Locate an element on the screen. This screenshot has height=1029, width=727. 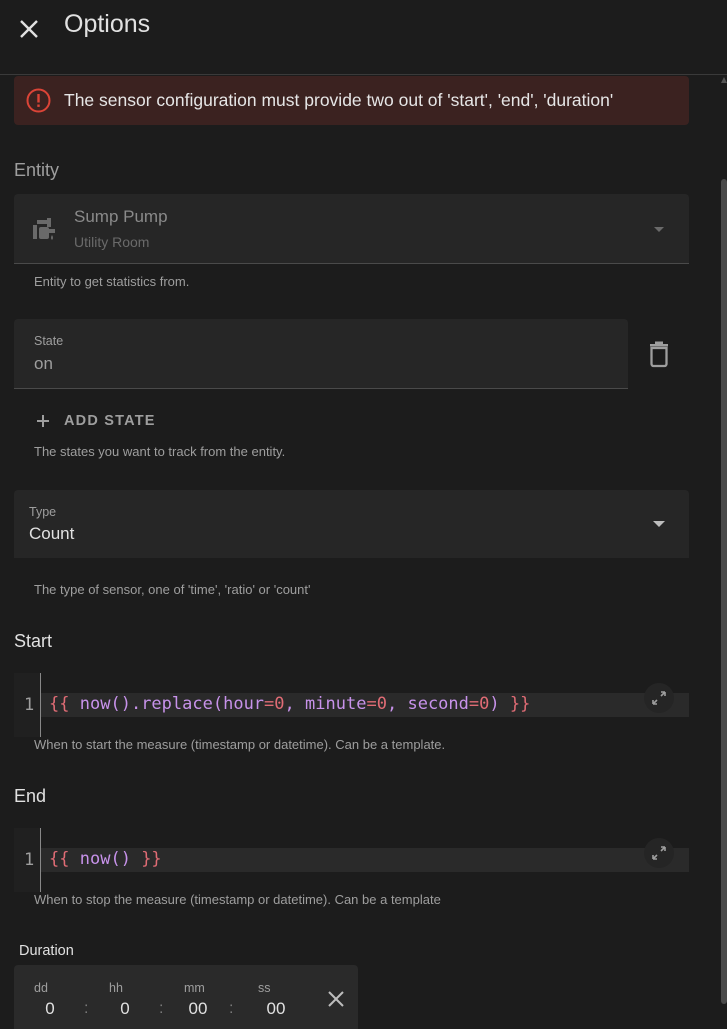
delete-state-button is located at coordinates (659, 354).